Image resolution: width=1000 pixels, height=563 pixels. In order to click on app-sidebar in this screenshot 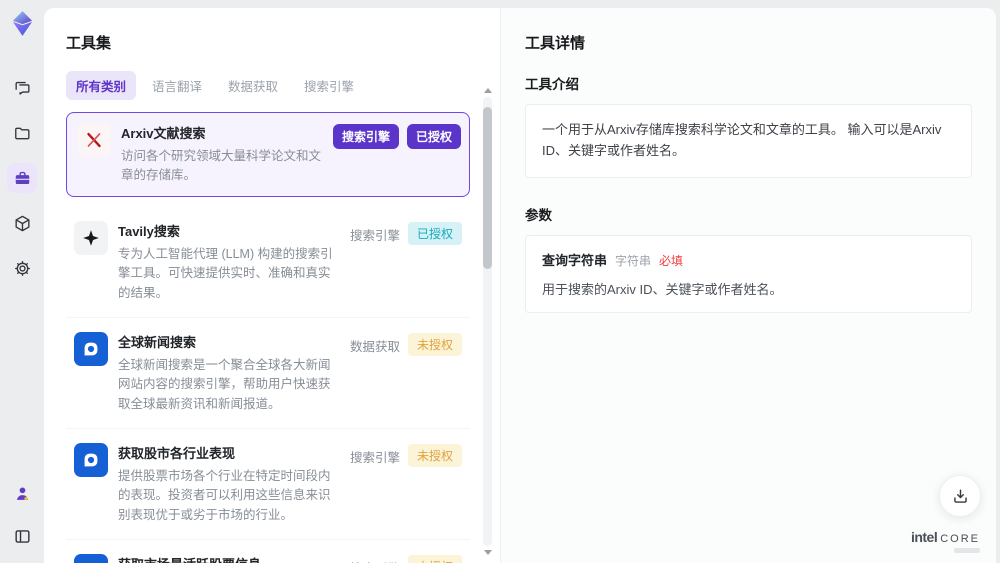, I will do `click(22, 281)`.